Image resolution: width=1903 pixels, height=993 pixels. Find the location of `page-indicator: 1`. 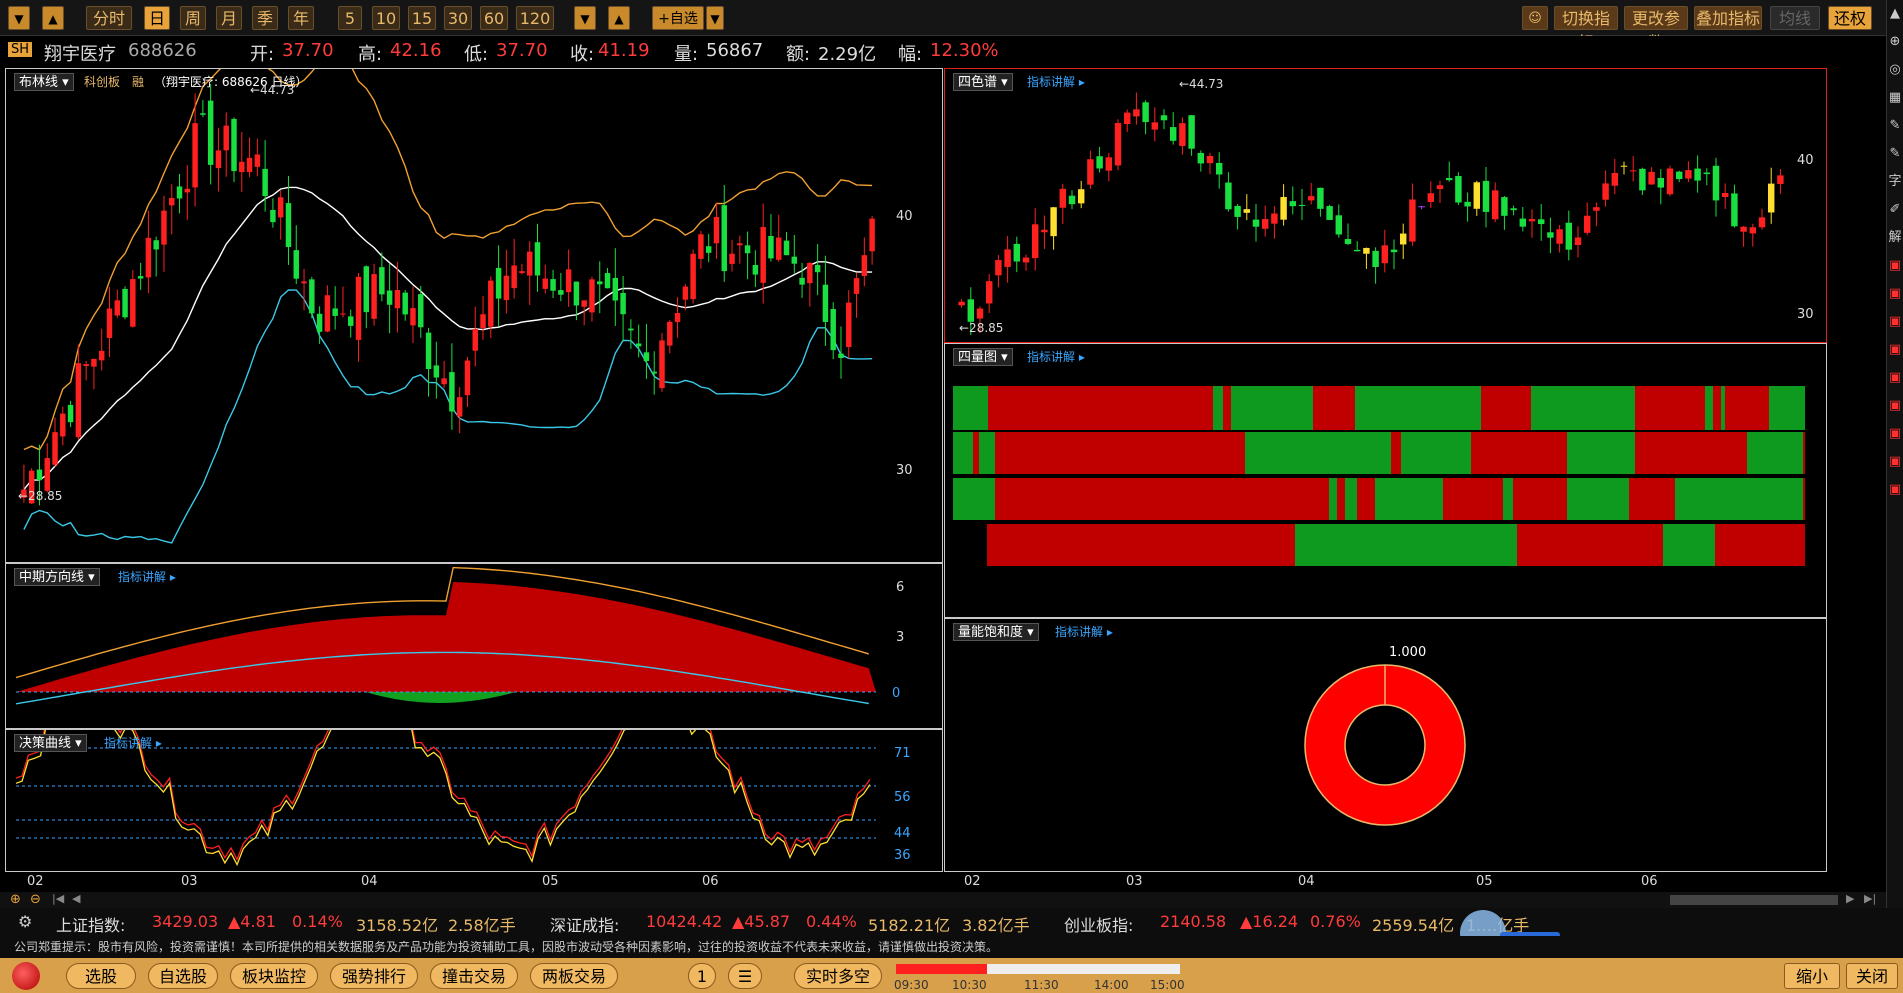

page-indicator: 1 is located at coordinates (702, 976).